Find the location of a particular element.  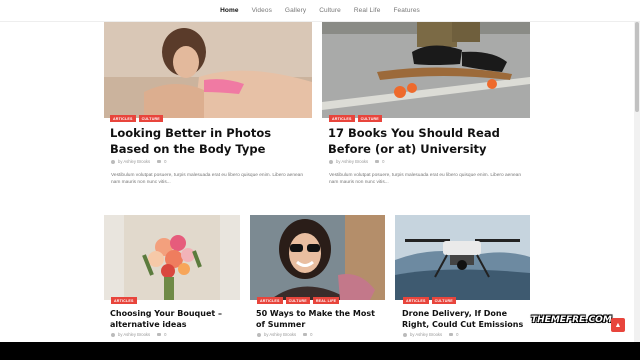

nav-item-home: Home is located at coordinates (229, 10).